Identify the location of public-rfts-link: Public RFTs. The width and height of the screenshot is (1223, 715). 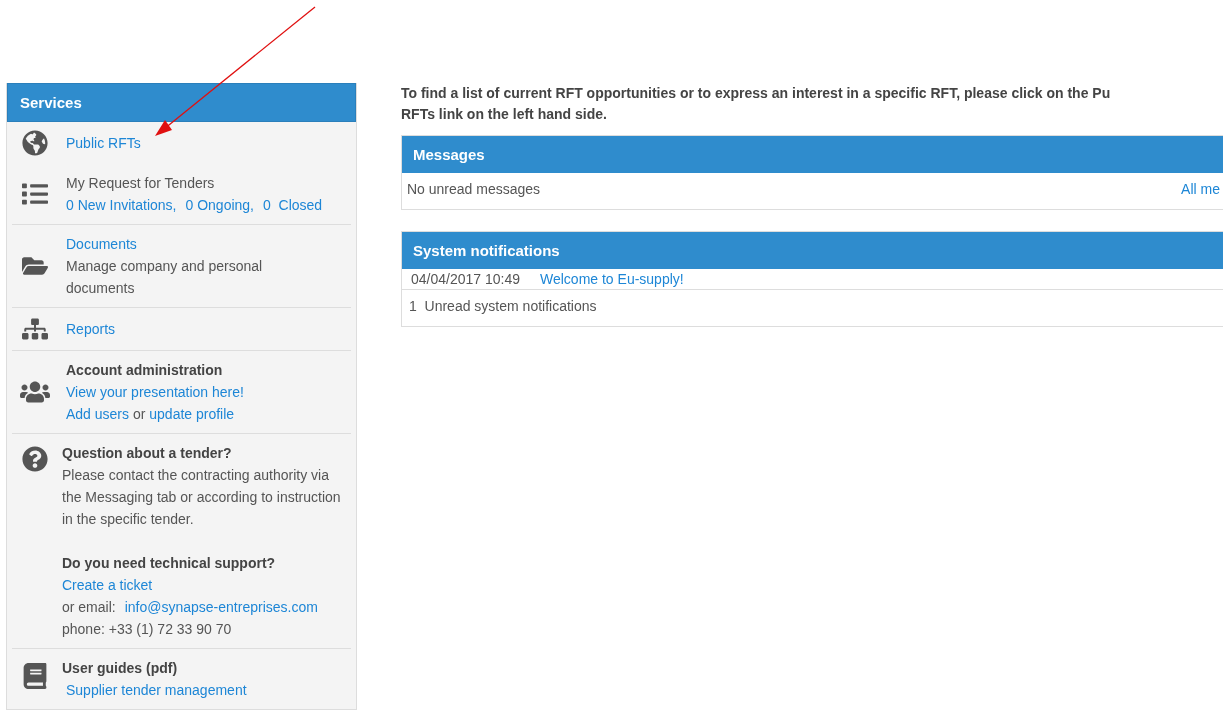
(103, 143).